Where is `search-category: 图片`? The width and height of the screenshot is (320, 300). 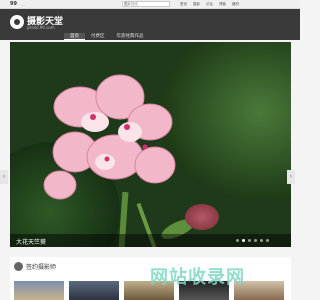
search-category: 图片 is located at coordinates (127, 4).